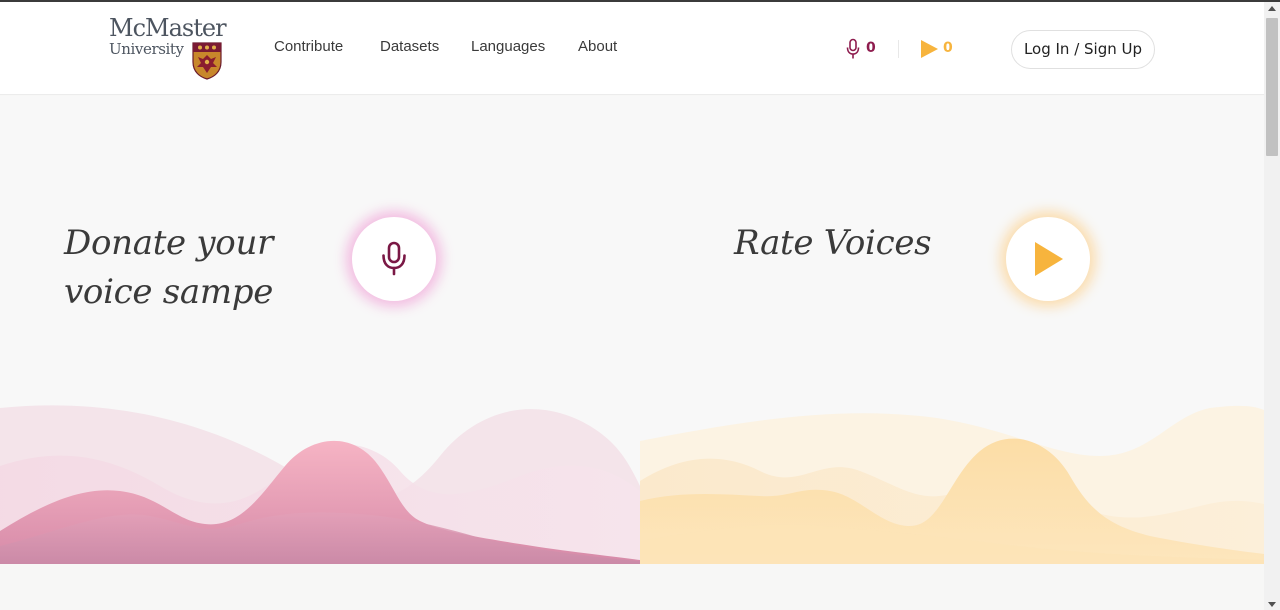  I want to click on validations-count: 0, so click(948, 48).